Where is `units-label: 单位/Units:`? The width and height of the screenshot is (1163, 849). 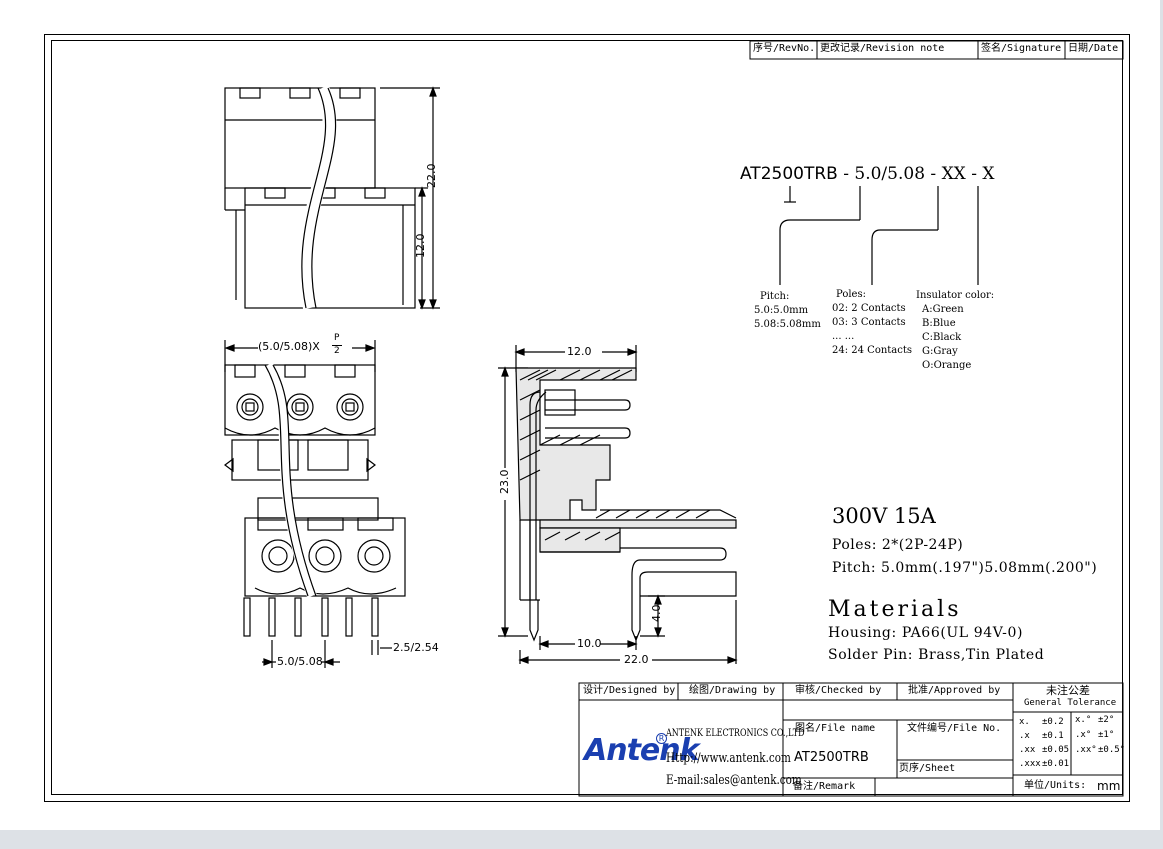
units-label: 单位/Units: is located at coordinates (1055, 785).